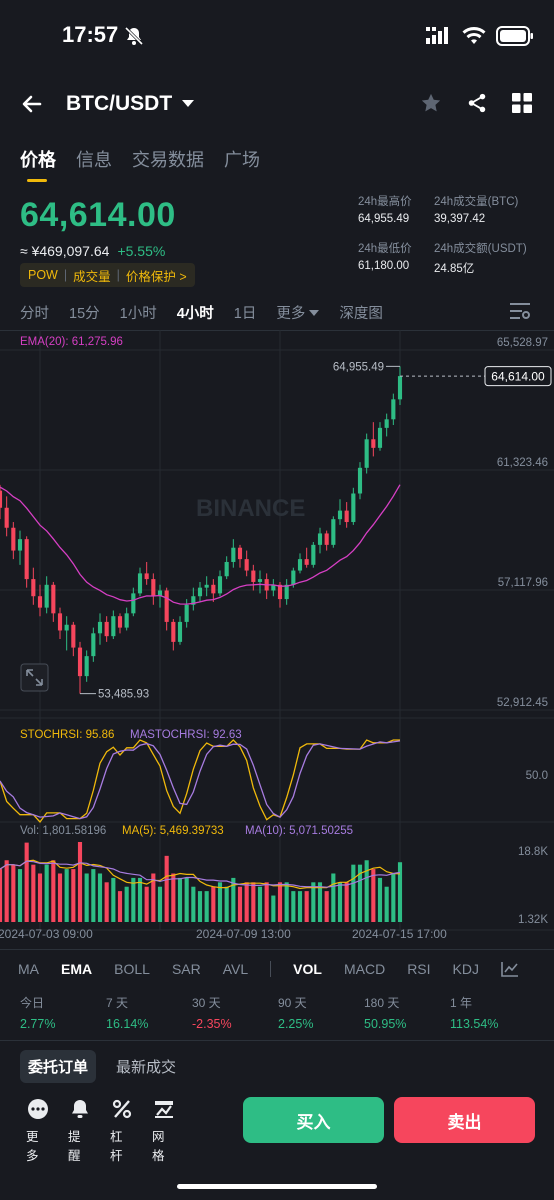  What do you see at coordinates (132, 969) in the screenshot?
I see `indicator-boll: BOLL` at bounding box center [132, 969].